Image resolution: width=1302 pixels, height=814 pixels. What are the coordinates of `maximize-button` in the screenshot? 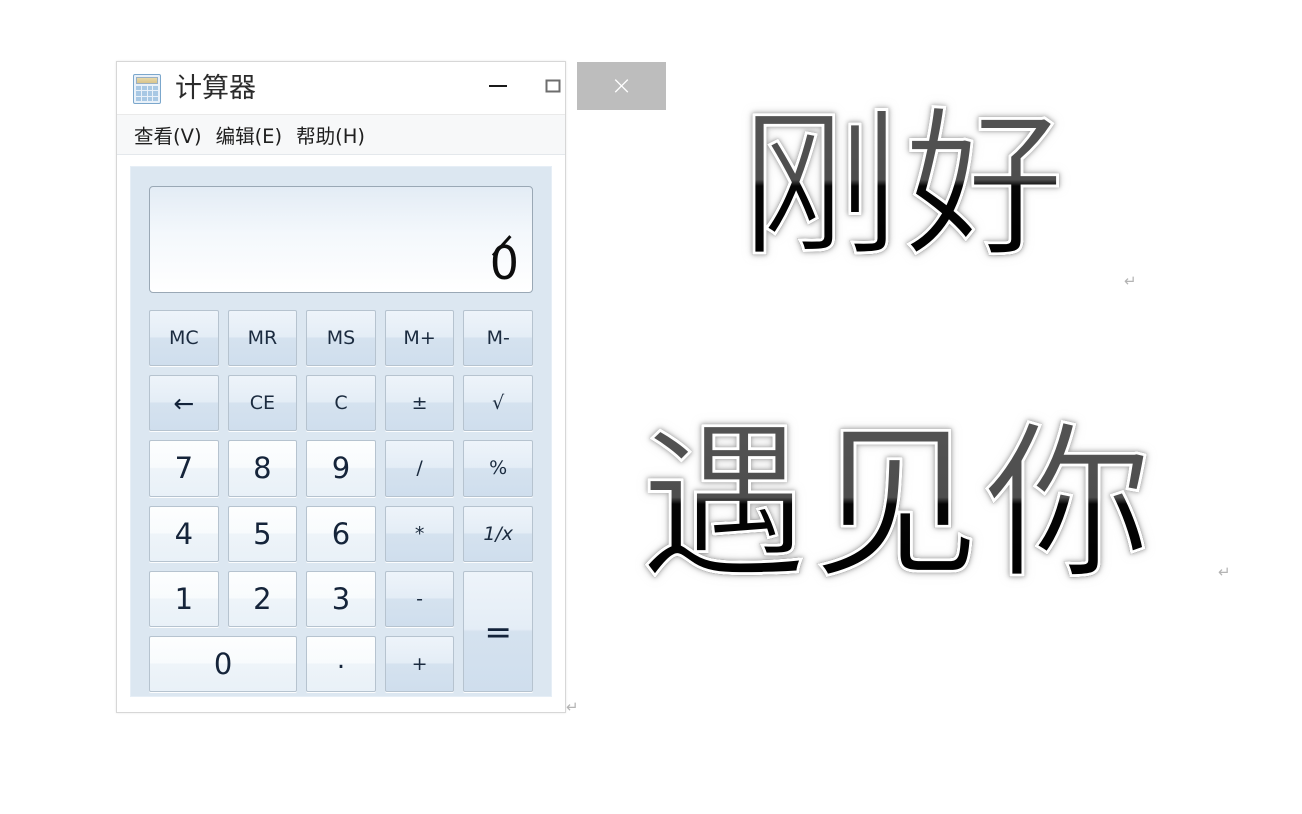 It's located at (553, 86).